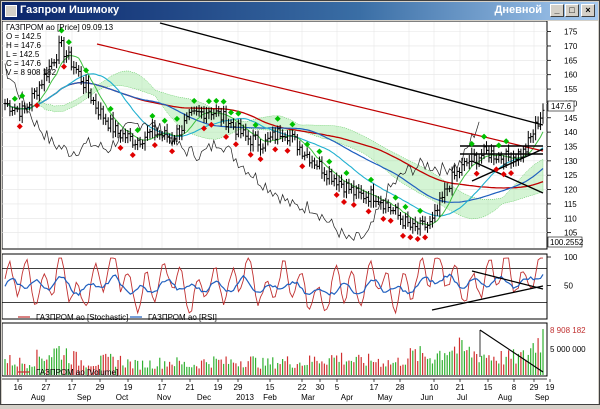 Image resolution: width=600 pixels, height=409 pixels. What do you see at coordinates (60, 27) in the screenshot?
I see `price-legend: ГАЗПРОМ ао [Price] 09.09.13` at bounding box center [60, 27].